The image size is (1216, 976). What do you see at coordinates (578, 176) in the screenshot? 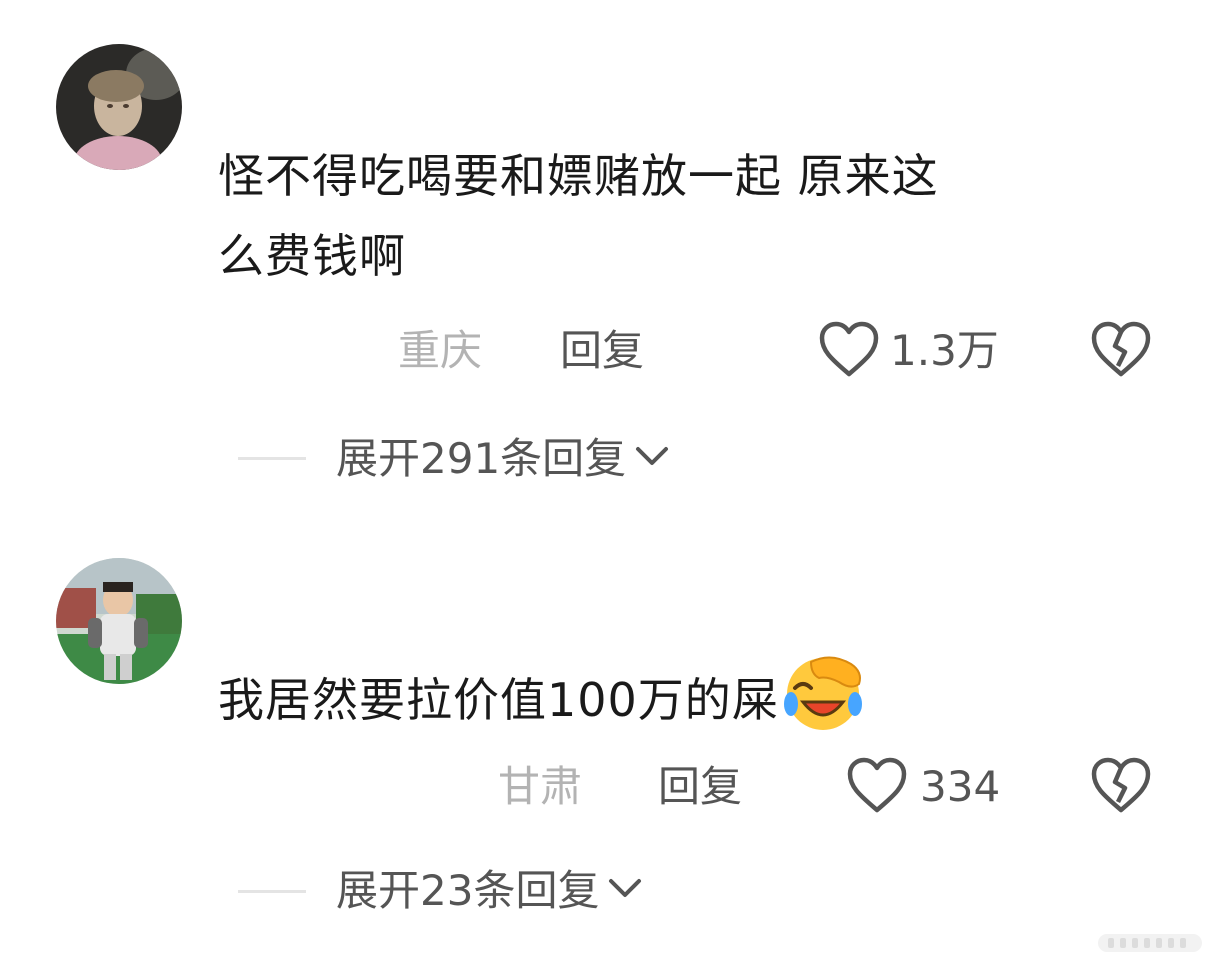
I see `comment-text-line: 怪不得吃喝要和嫖赌放一起 原来这` at bounding box center [578, 176].